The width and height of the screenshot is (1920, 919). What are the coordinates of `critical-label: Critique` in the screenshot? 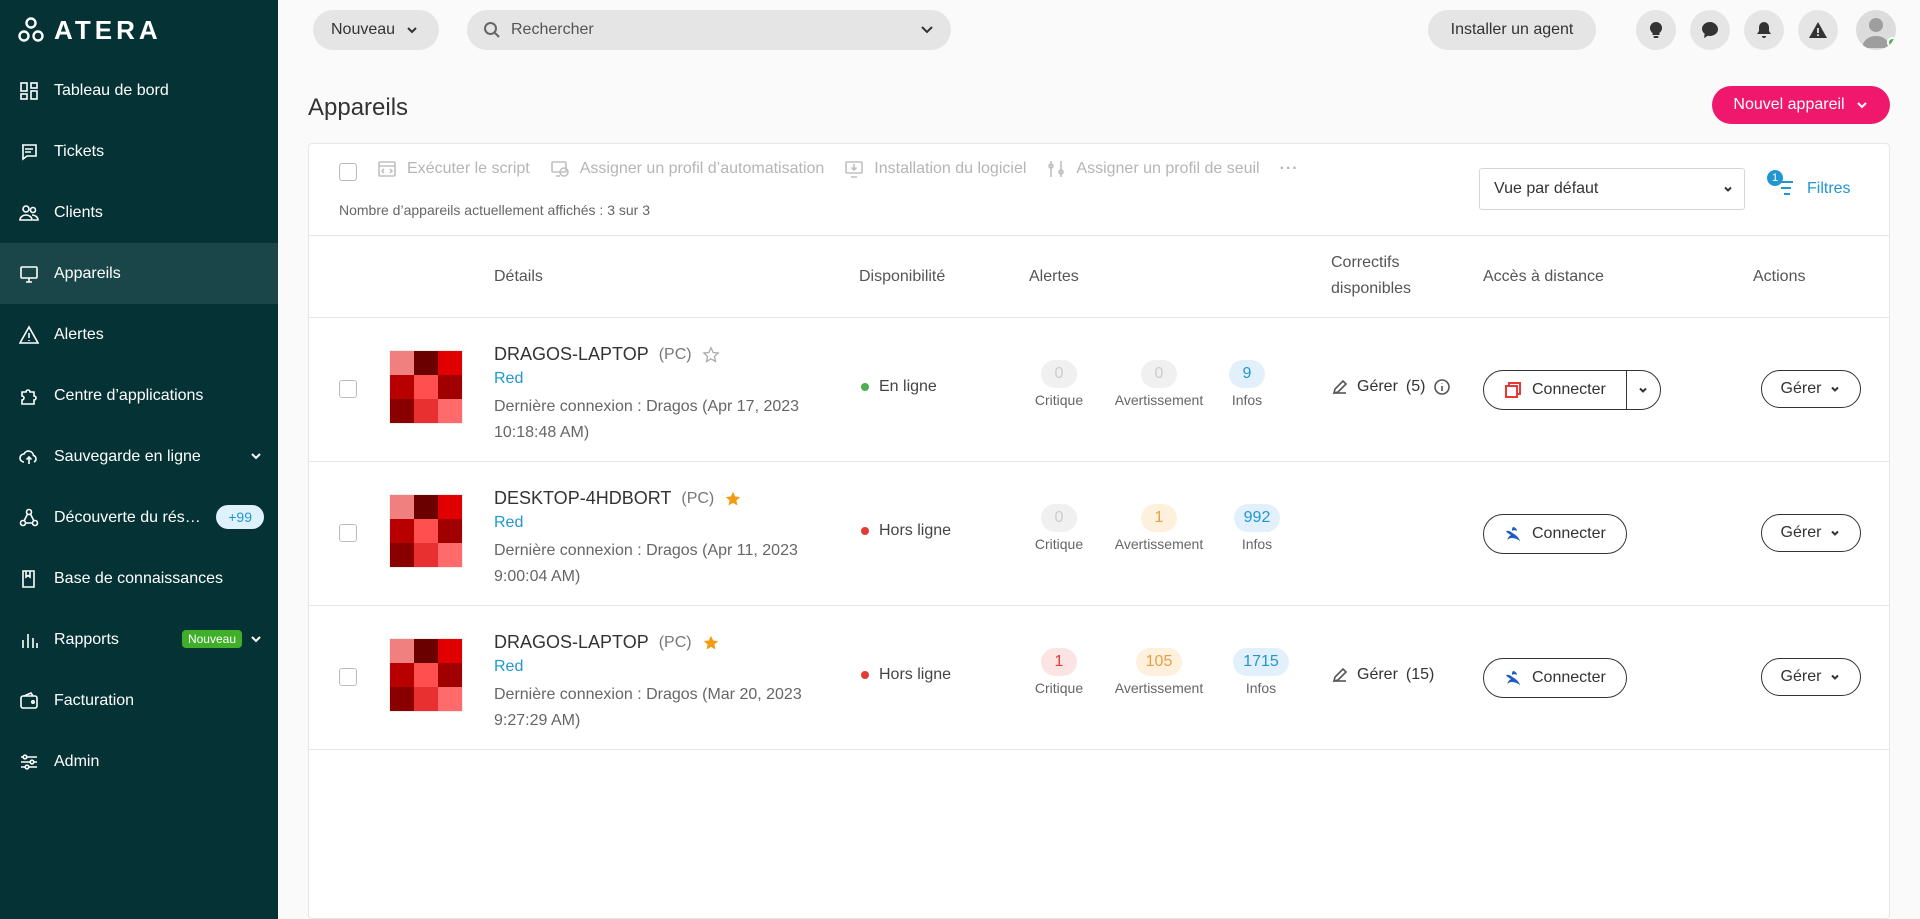 It's located at (1059, 544).